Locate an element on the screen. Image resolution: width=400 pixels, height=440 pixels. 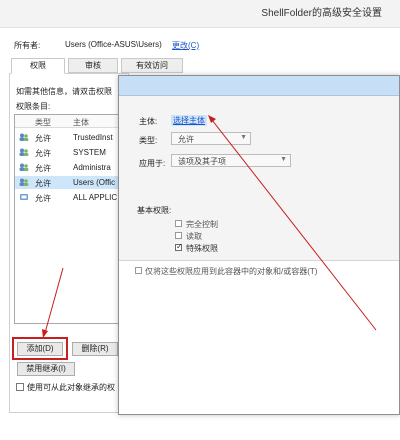
tab-permissions: 权限 is located at coordinates (38, 66).